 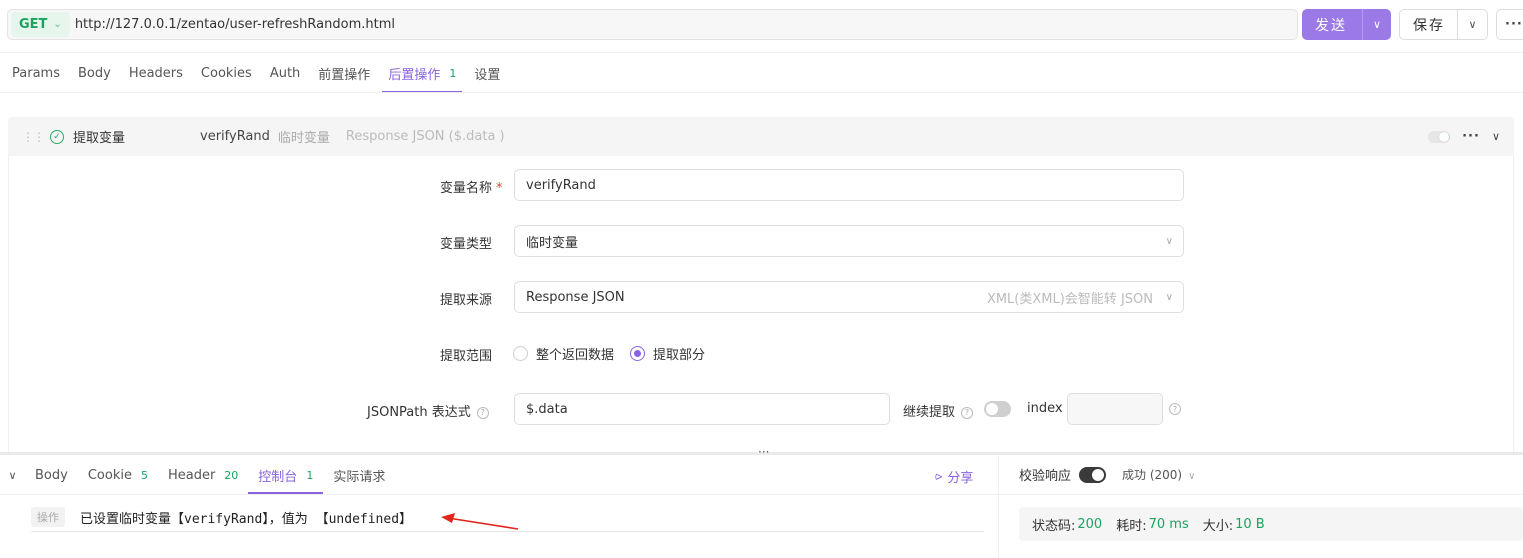 What do you see at coordinates (1192, 476) in the screenshot?
I see `chevron-down-icon: ∨` at bounding box center [1192, 476].